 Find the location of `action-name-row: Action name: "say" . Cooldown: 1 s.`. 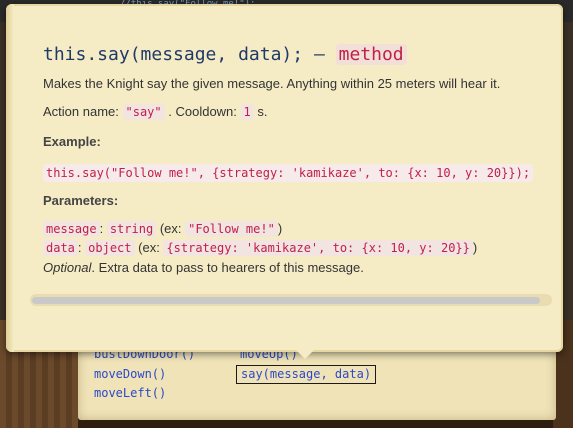

action-name-row: Action name: "say" . Cooldown: 1 s. is located at coordinates (155, 112).